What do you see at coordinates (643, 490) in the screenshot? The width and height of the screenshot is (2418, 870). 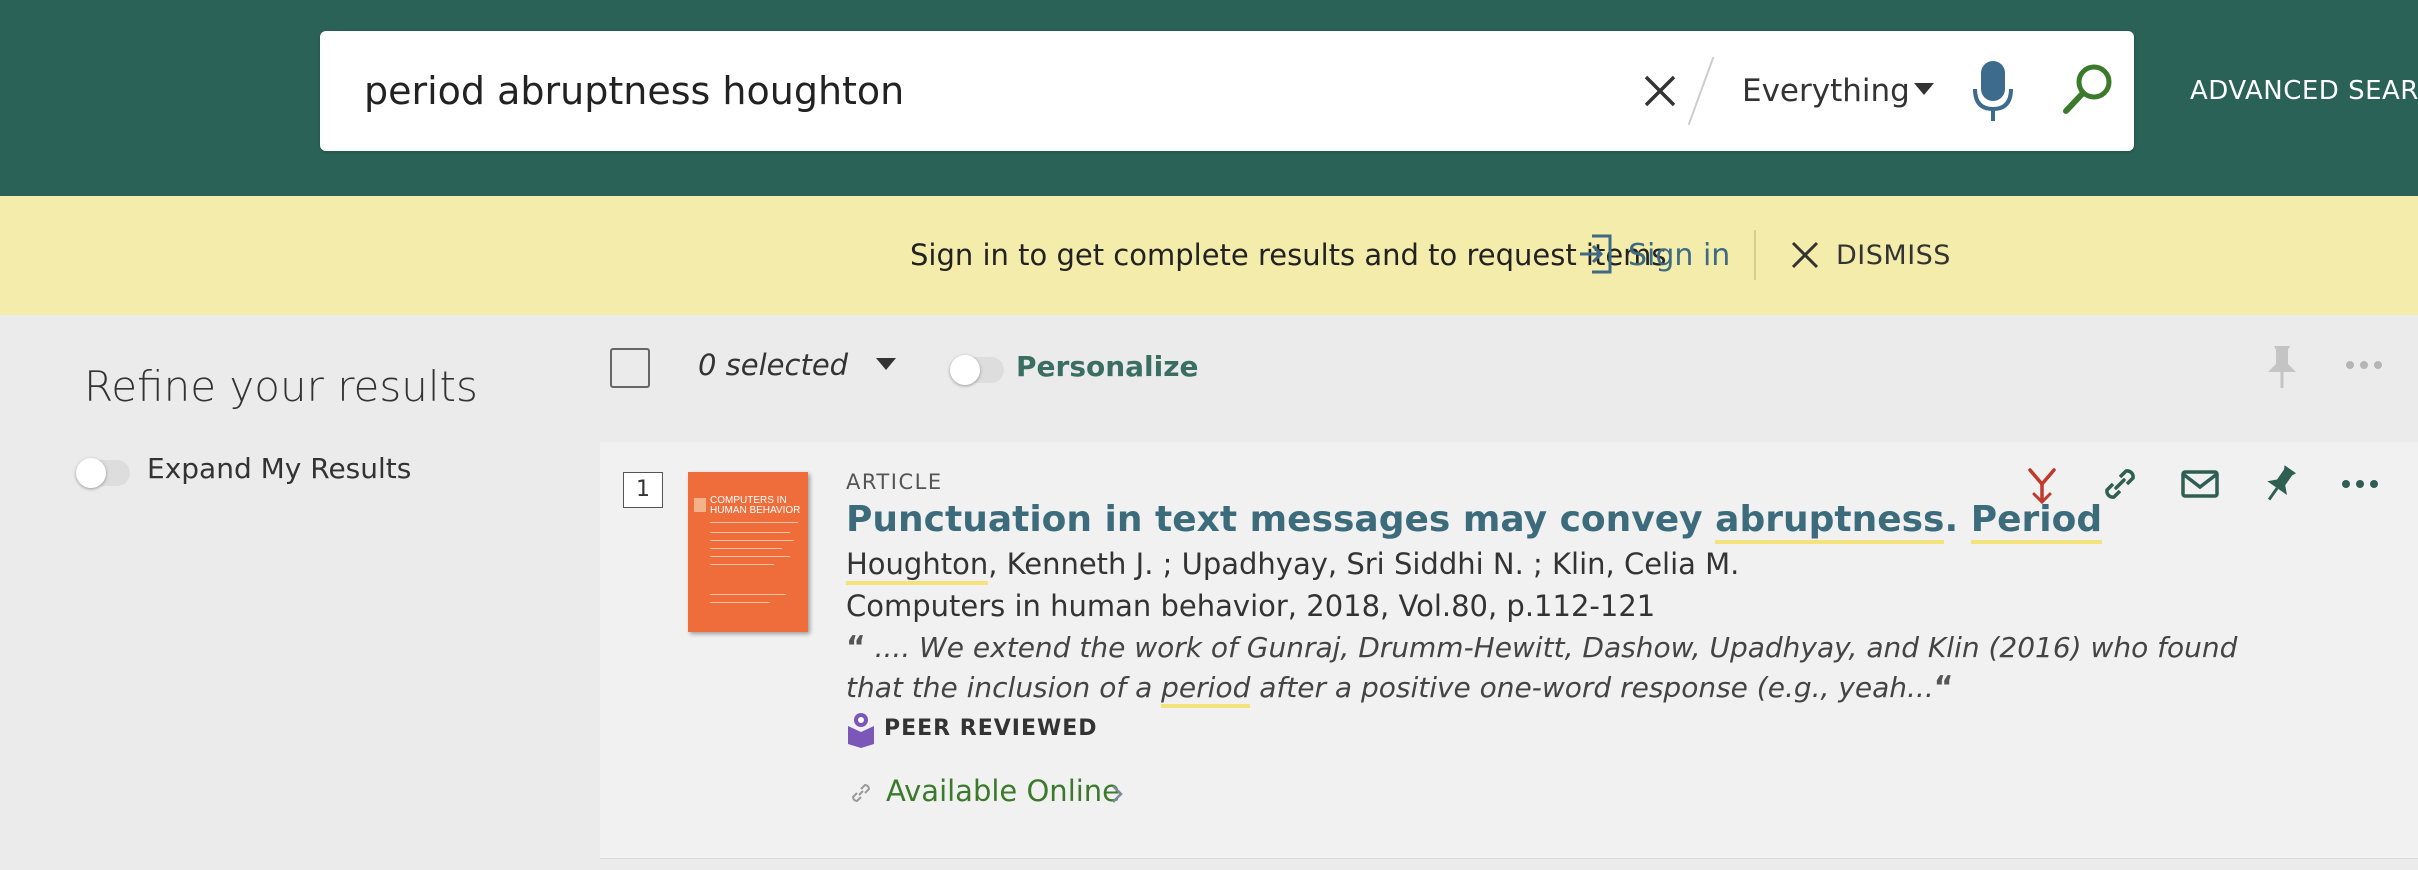 I see `result-number: 1` at bounding box center [643, 490].